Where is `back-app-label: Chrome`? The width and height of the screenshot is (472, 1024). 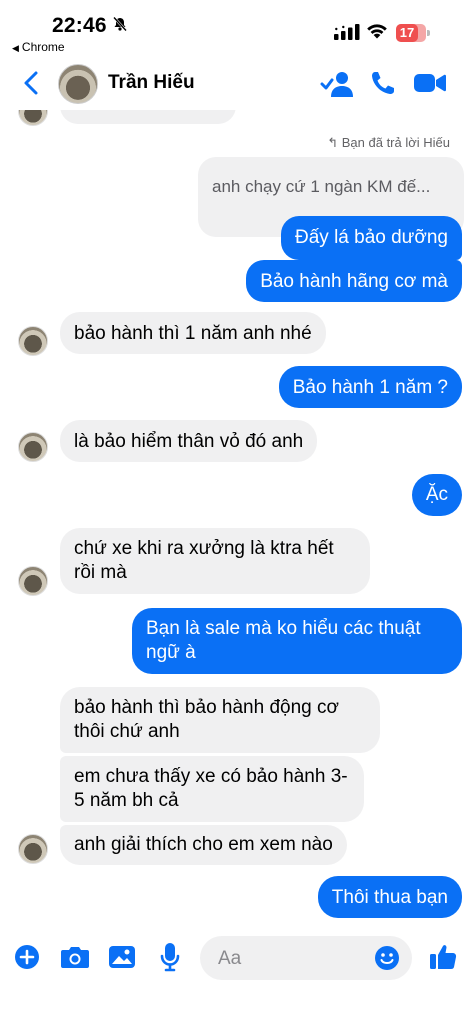 back-app-label: Chrome is located at coordinates (43, 47).